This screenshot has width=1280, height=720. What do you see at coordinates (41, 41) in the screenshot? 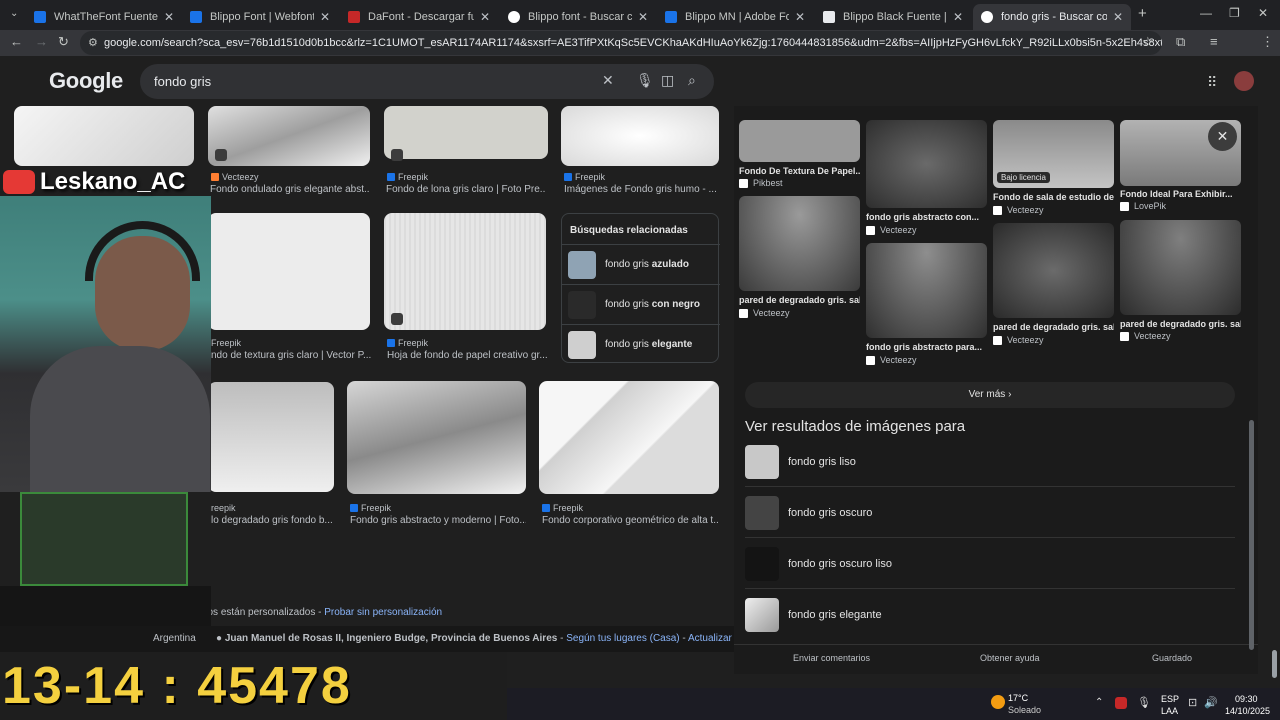
I see `forward-icon: →` at bounding box center [41, 41].